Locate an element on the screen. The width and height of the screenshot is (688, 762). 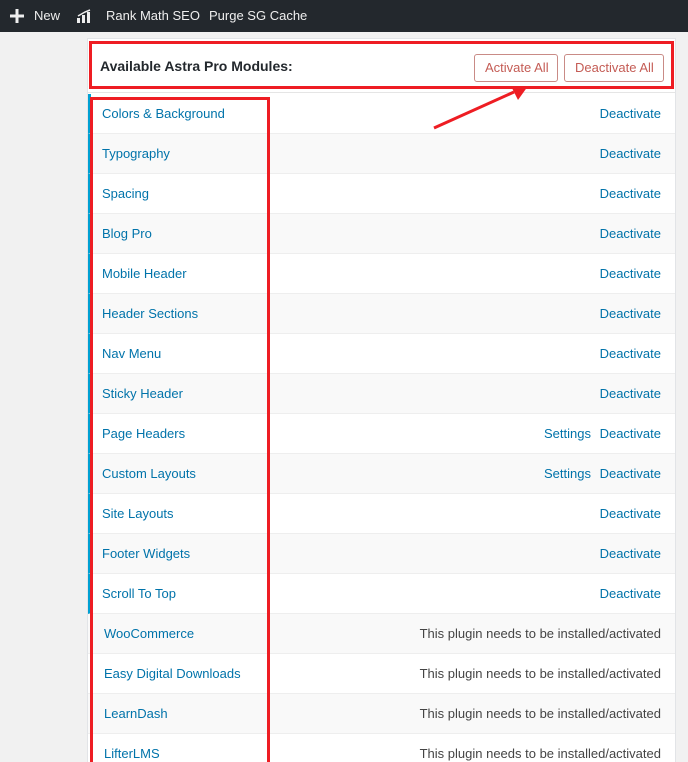
module-name: Blog Pro is located at coordinates (127, 234).